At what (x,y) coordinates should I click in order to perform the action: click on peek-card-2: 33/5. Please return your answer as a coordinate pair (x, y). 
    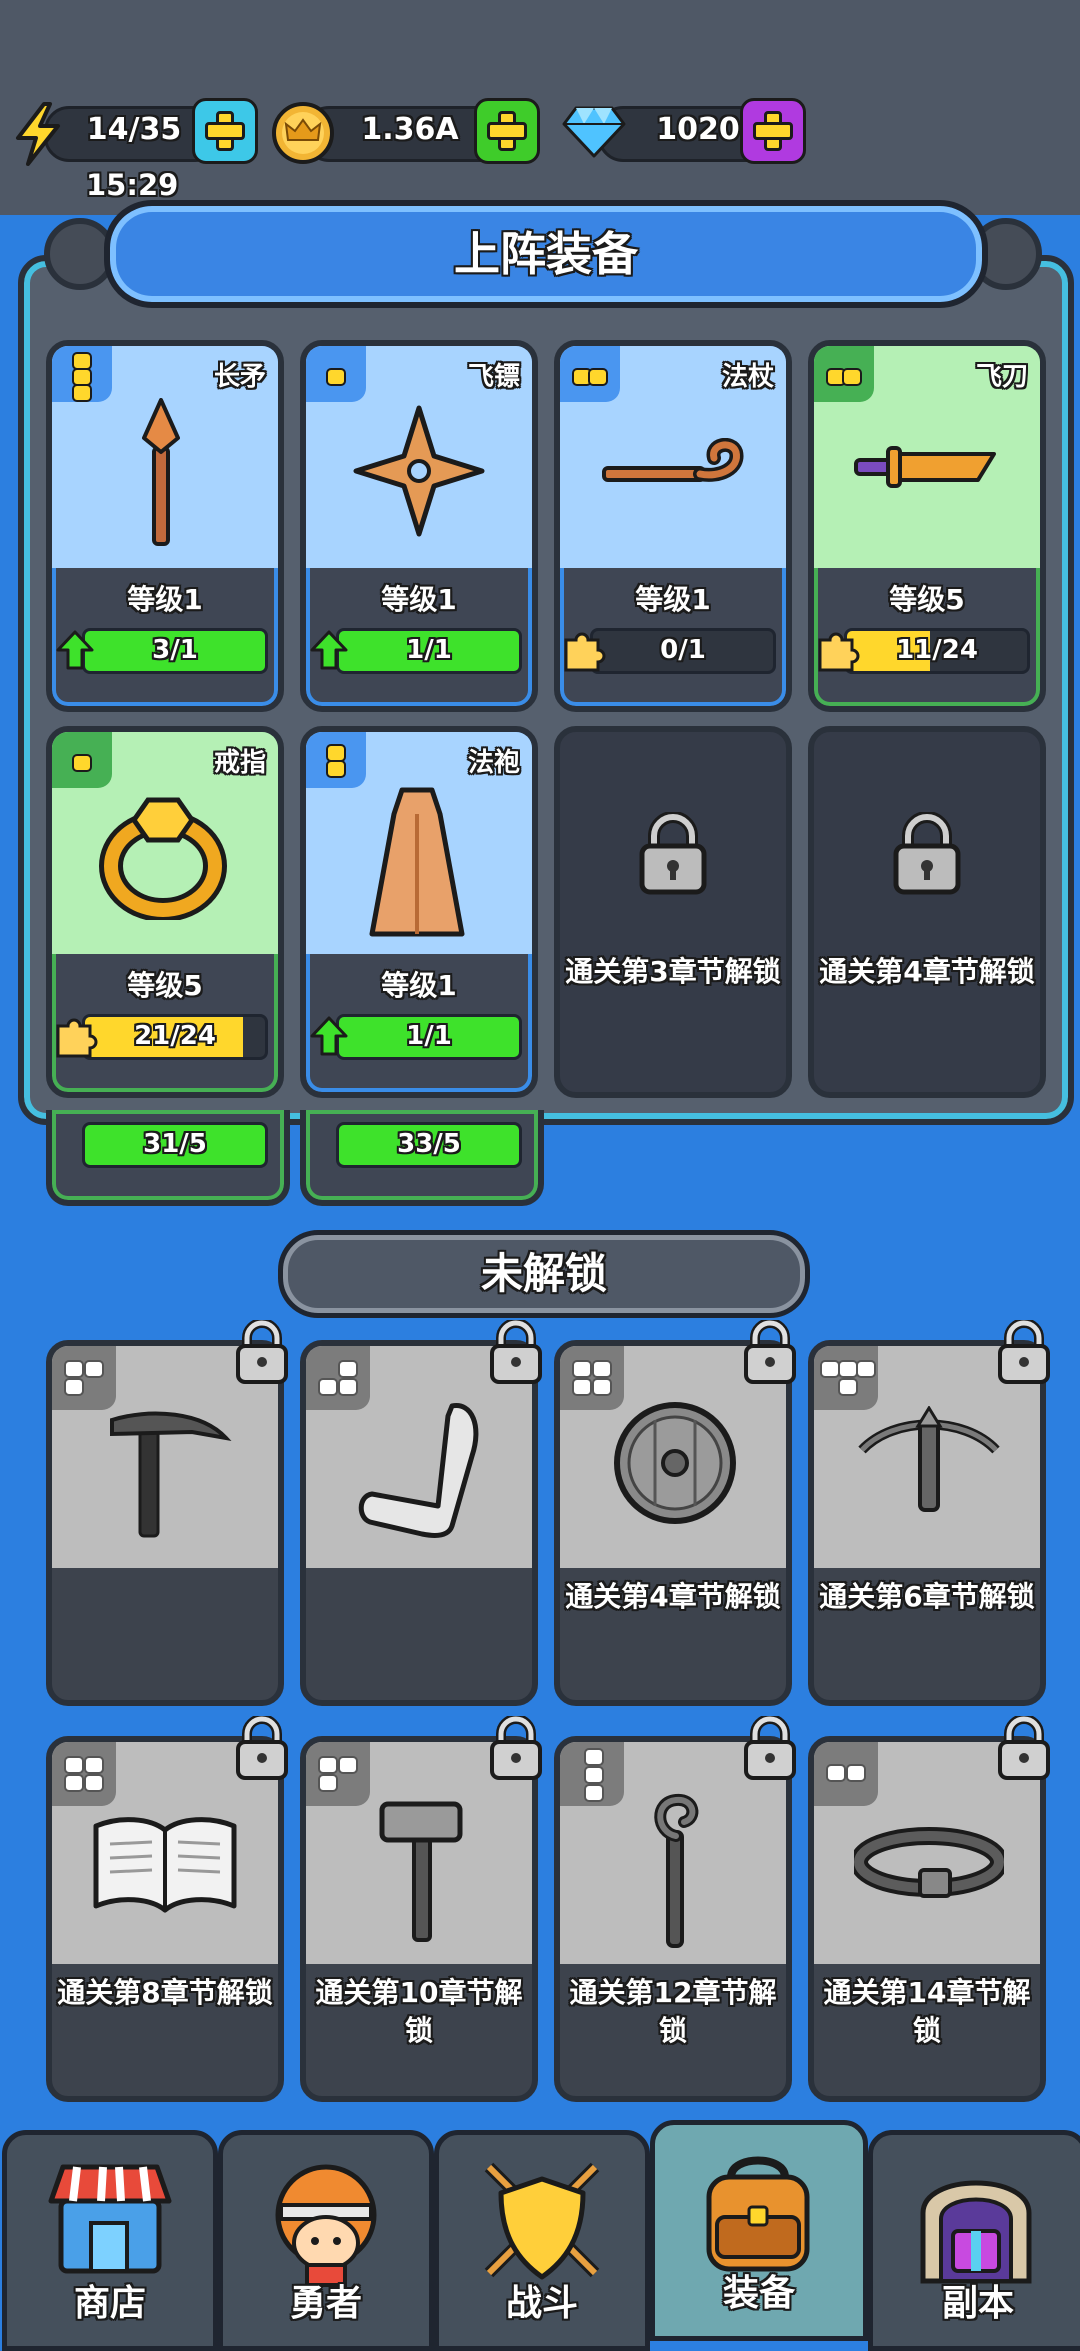
    Looking at the image, I should click on (422, 1158).